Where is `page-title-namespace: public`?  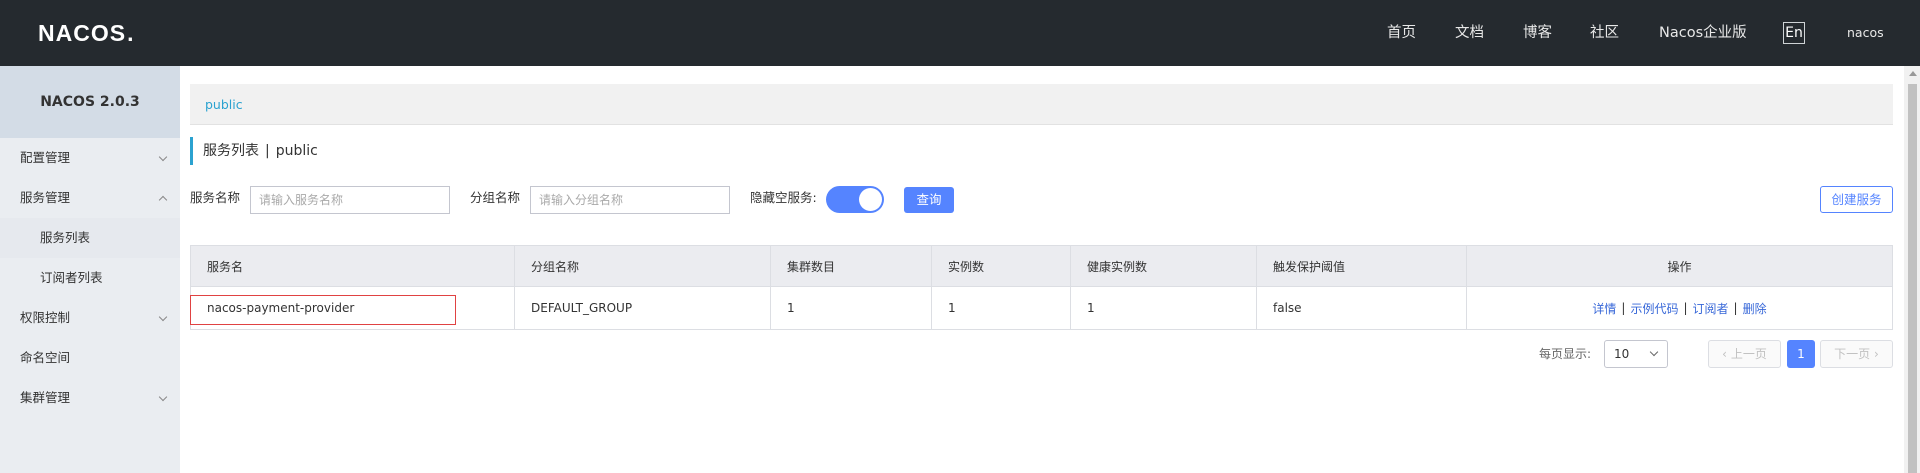
page-title-namespace: public is located at coordinates (296, 151).